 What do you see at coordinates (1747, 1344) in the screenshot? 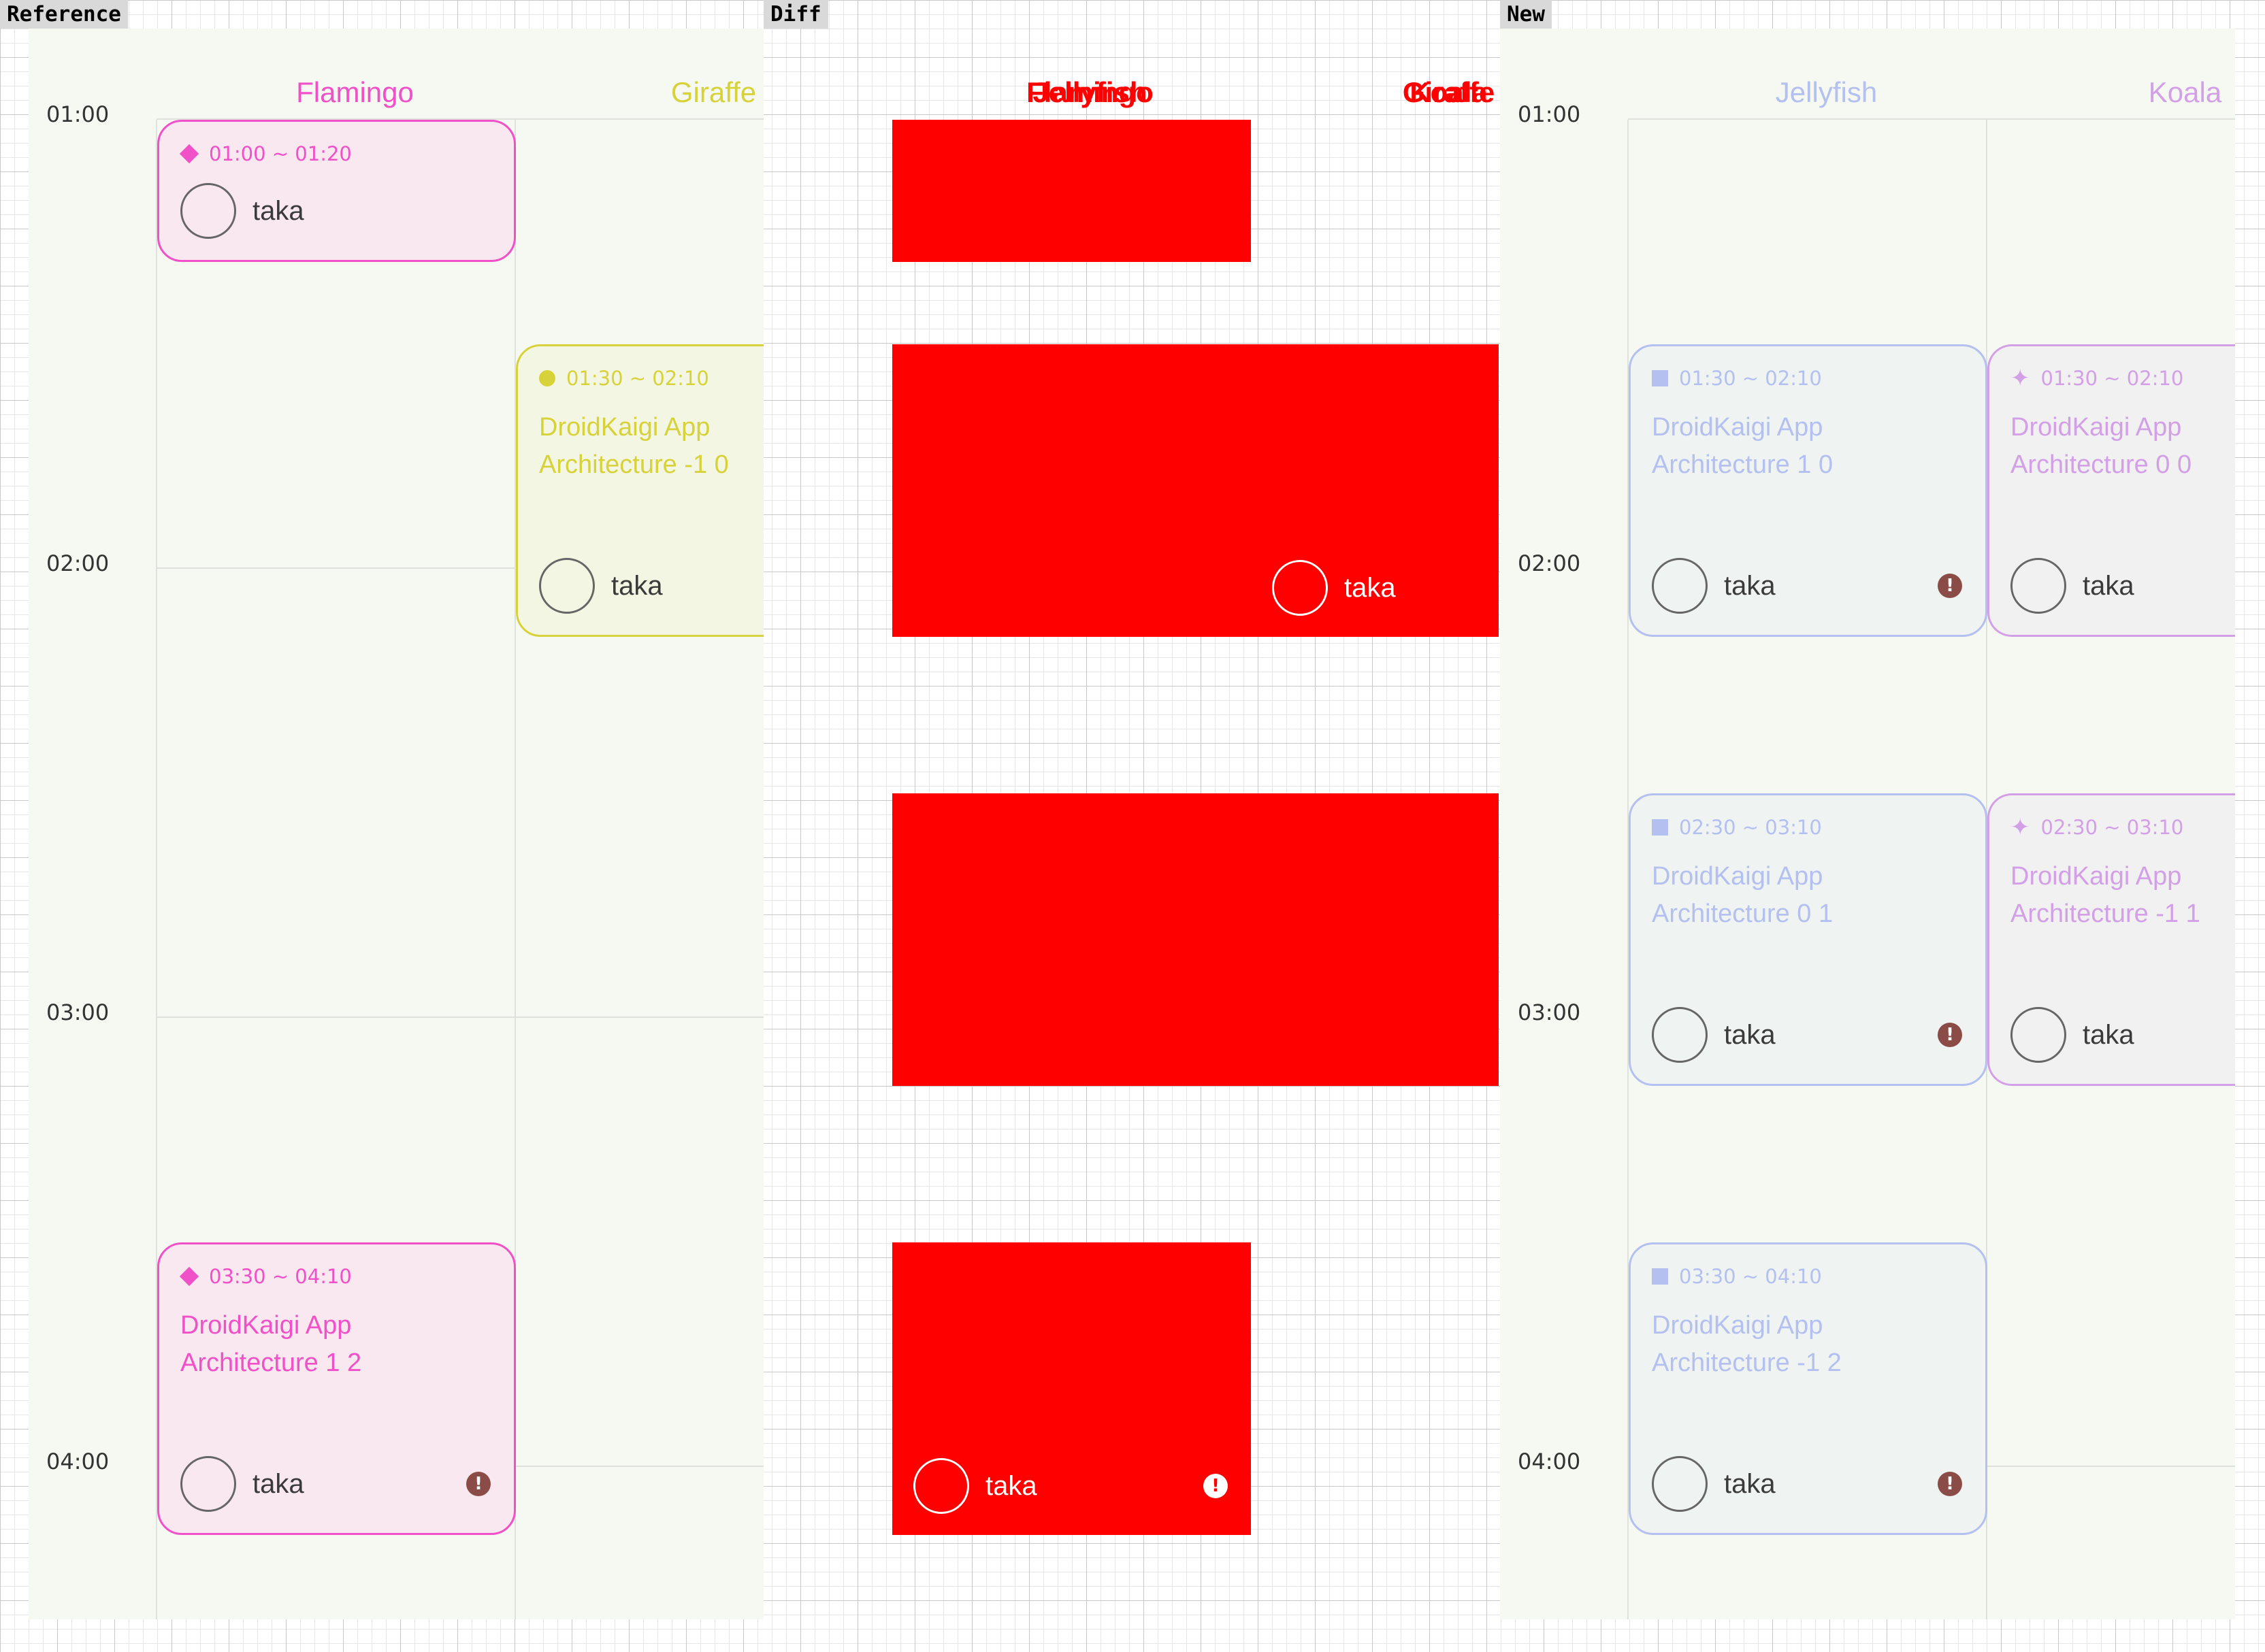
I see `session-title: DroidKaigi App Architecture -1 2` at bounding box center [1747, 1344].